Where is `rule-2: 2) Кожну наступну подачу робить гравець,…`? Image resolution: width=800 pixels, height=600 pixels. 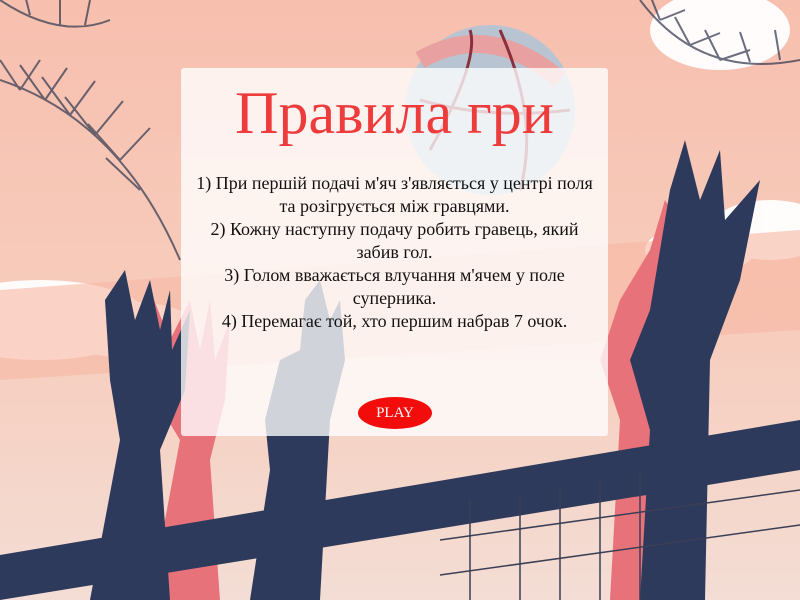 rule-2: 2) Кожну наступну подачу робить гравець,… is located at coordinates (394, 240).